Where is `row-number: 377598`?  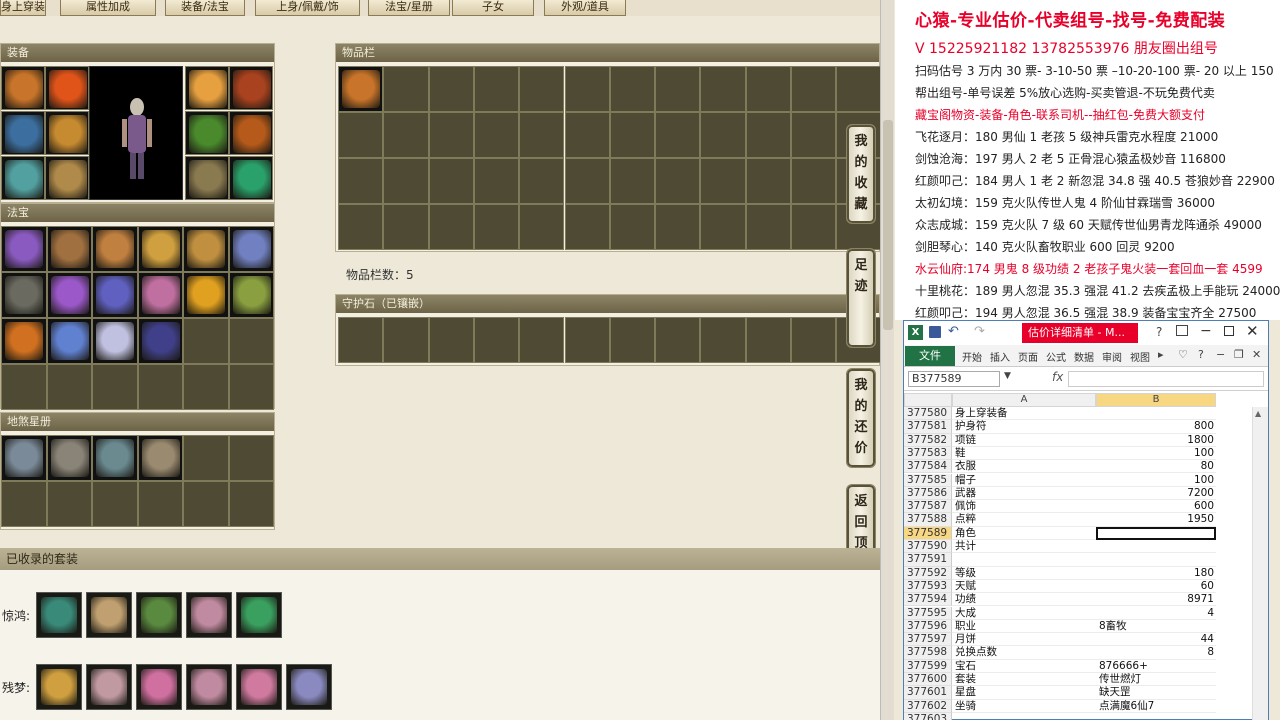
row-number: 377598 is located at coordinates (928, 653).